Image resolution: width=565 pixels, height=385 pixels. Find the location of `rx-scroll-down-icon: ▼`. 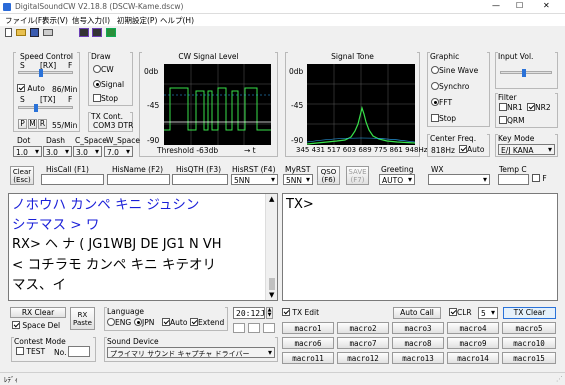

rx-scroll-down-icon: ▼ is located at coordinates (271, 295).